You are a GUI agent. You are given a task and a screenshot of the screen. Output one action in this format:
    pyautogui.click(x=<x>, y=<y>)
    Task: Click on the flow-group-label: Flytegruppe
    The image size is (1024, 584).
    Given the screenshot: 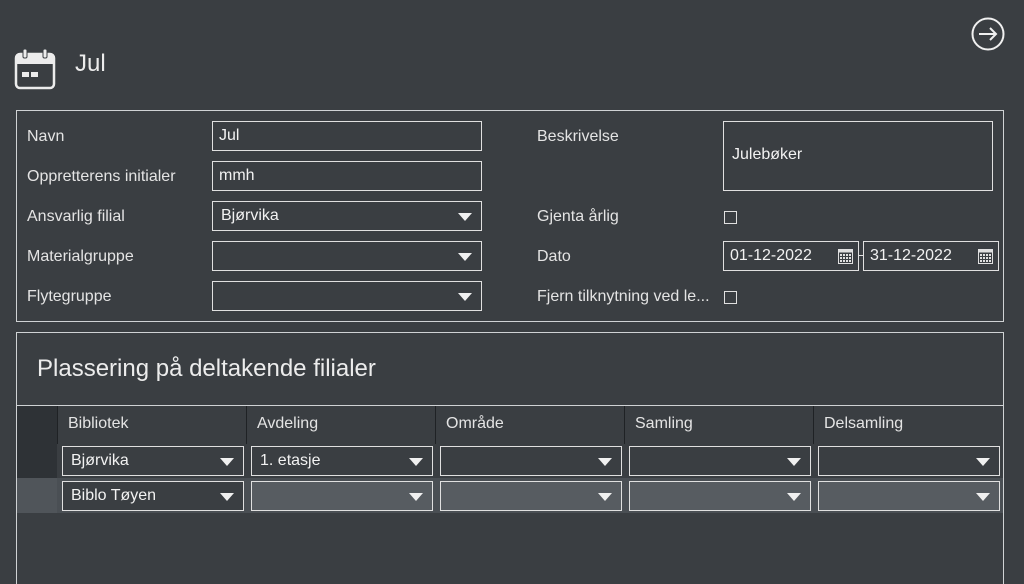 What is the action you would take?
    pyautogui.click(x=69, y=296)
    